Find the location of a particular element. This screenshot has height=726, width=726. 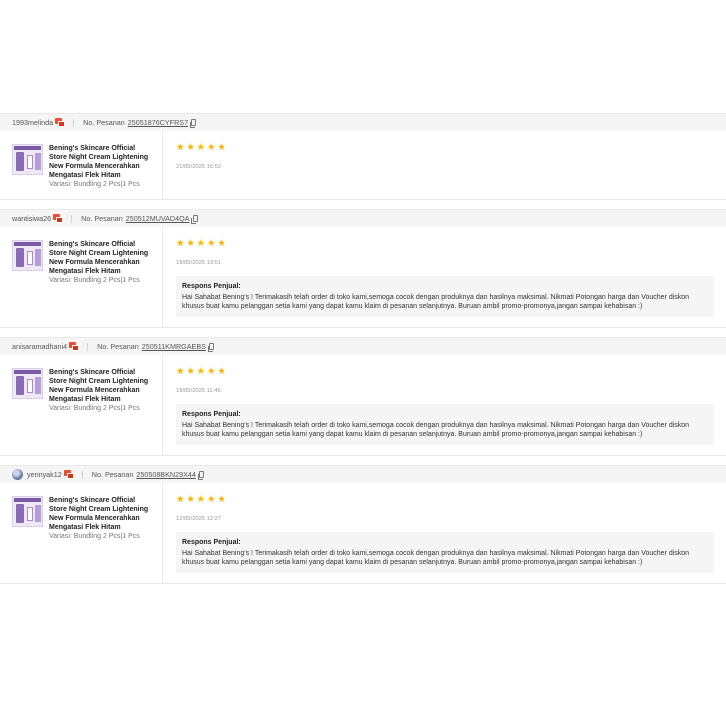

username: 1993melinda is located at coordinates (32, 122).